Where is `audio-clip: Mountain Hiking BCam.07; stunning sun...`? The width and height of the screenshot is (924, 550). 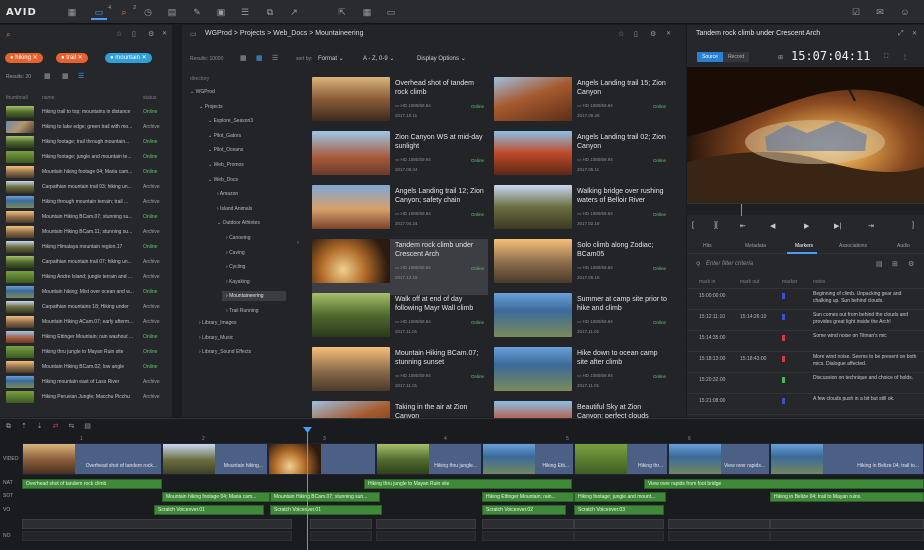 audio-clip: Mountain Hiking BCam.07; stunning sun... is located at coordinates (325, 497).